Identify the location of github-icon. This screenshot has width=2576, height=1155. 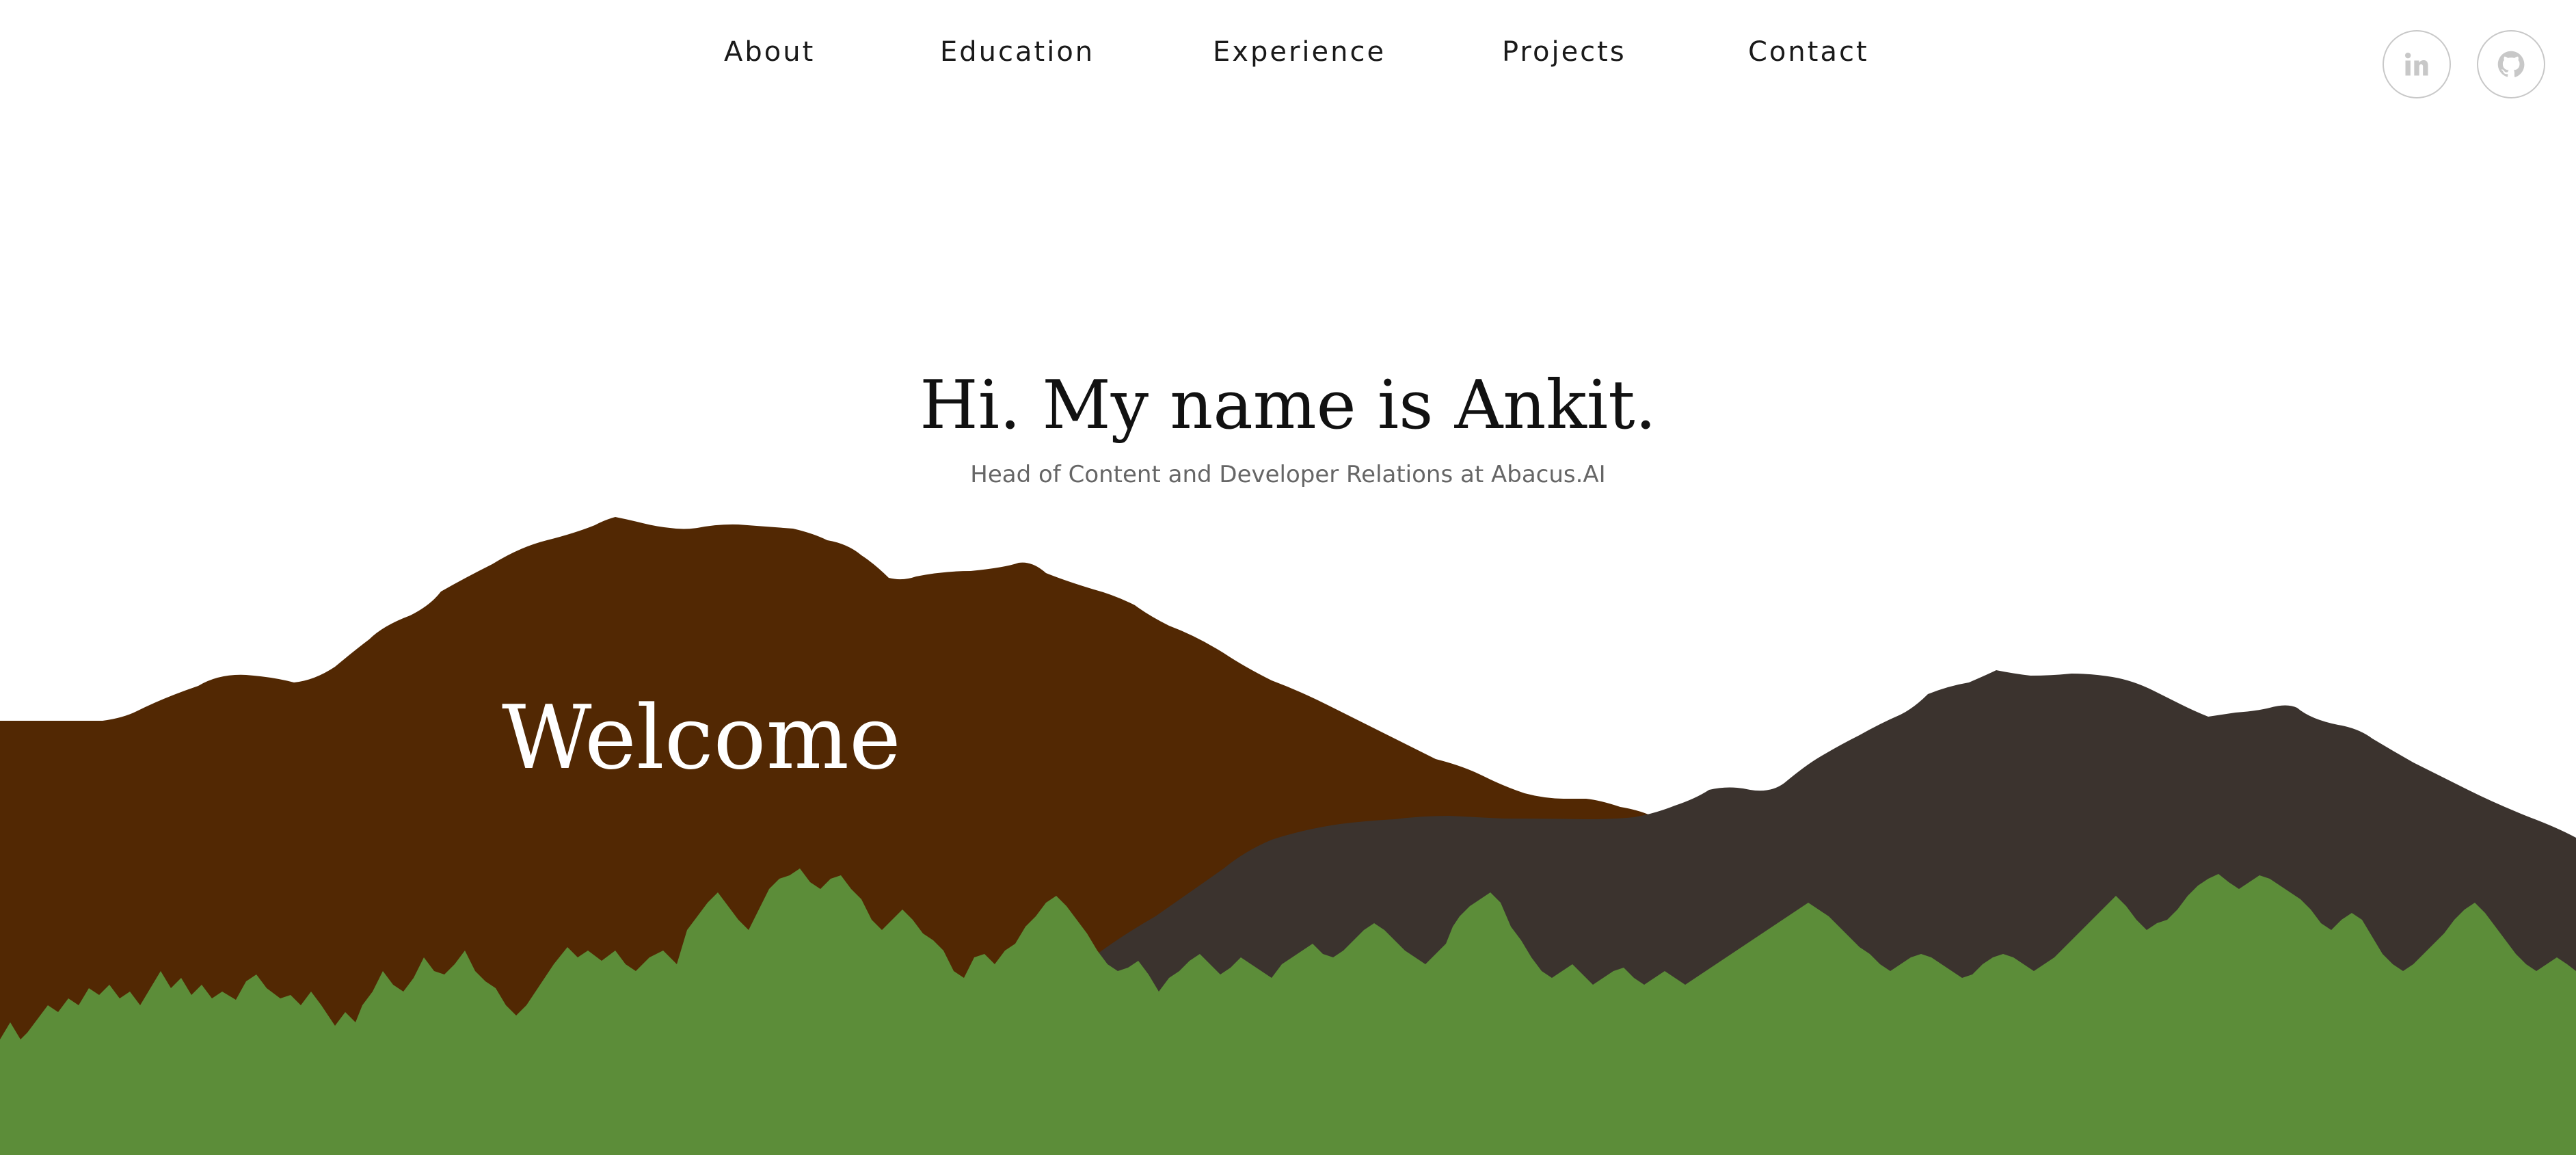
(2511, 64).